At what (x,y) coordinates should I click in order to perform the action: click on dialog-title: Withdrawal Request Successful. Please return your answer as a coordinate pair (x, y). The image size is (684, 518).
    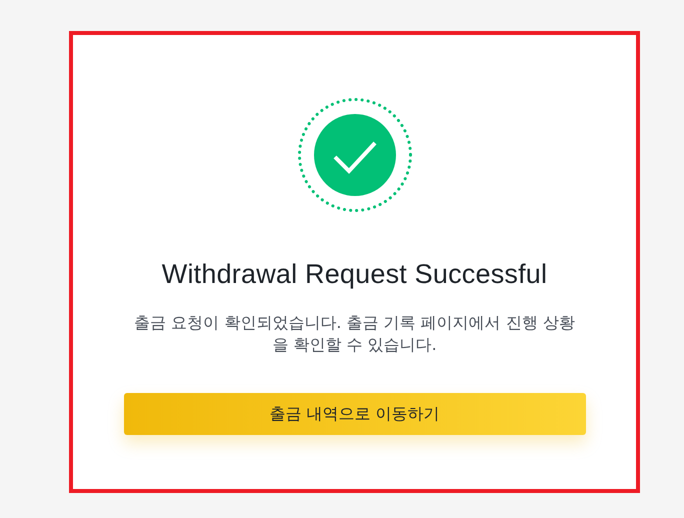
    Looking at the image, I should click on (355, 274).